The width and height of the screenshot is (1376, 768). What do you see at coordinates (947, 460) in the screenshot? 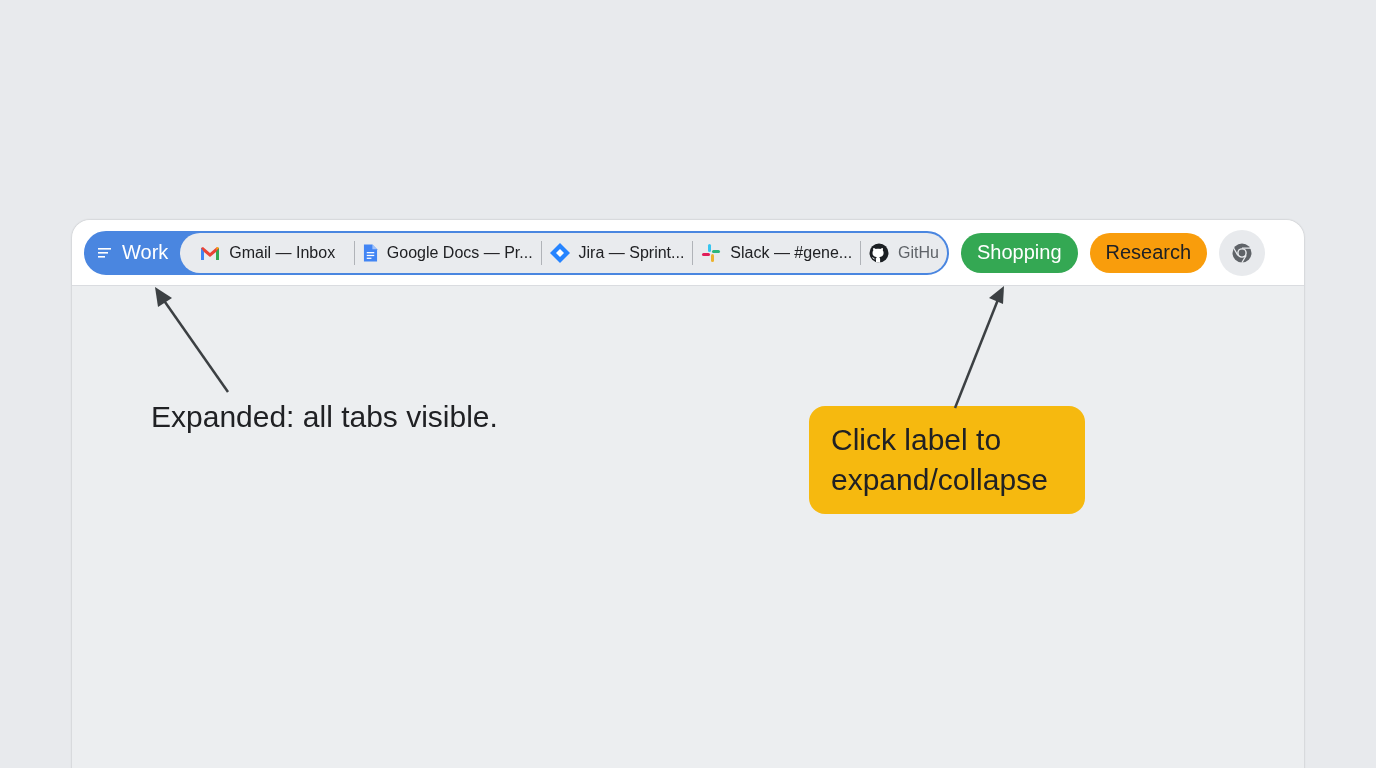
I see `callout-note: Click label to expand/collapse` at bounding box center [947, 460].